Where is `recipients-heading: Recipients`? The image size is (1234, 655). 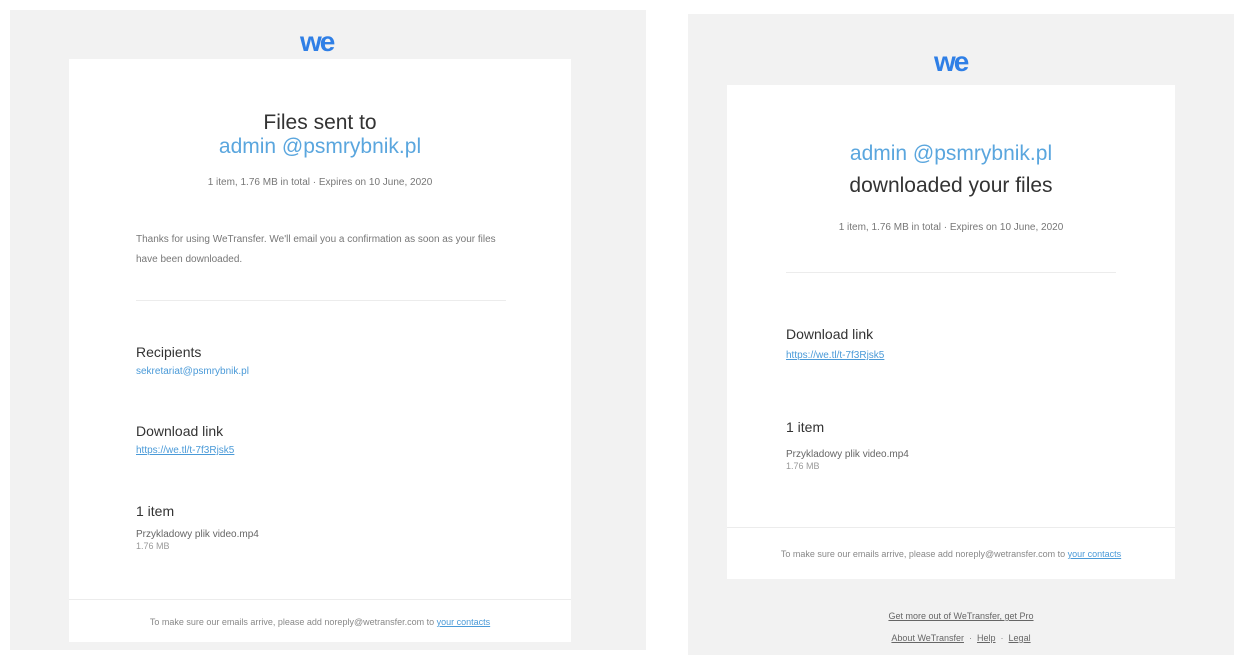
recipients-heading: Recipients is located at coordinates (169, 352).